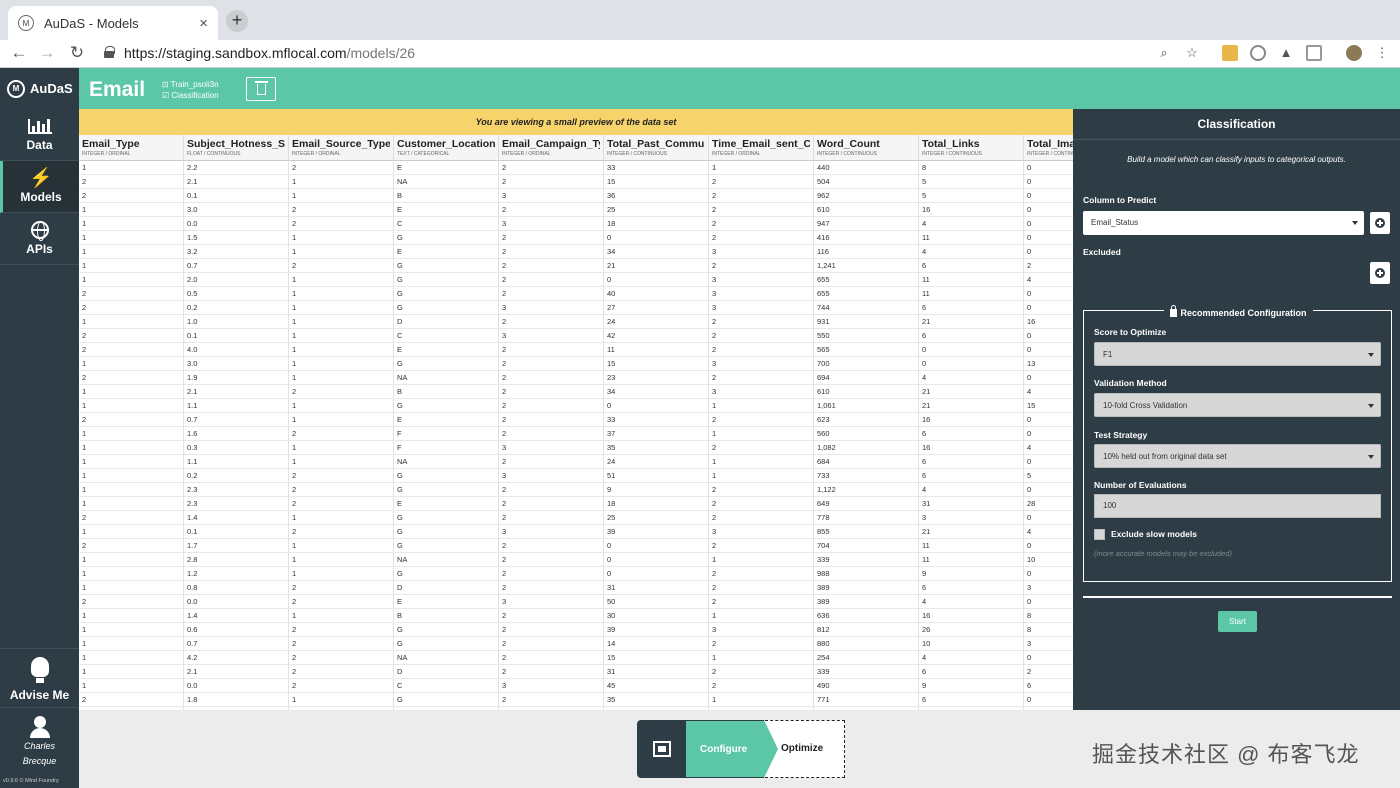 This screenshot has height=788, width=1400. Describe the element at coordinates (866, 504) in the screenshot. I see `table-cell: 649` at that location.